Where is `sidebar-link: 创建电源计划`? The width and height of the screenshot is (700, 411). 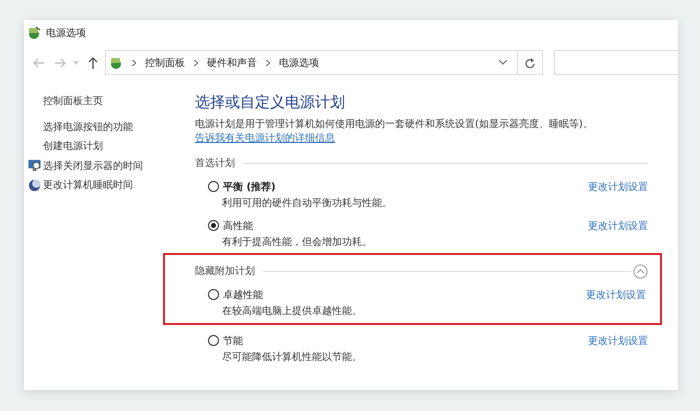 sidebar-link: 创建电源计划 is located at coordinates (73, 146).